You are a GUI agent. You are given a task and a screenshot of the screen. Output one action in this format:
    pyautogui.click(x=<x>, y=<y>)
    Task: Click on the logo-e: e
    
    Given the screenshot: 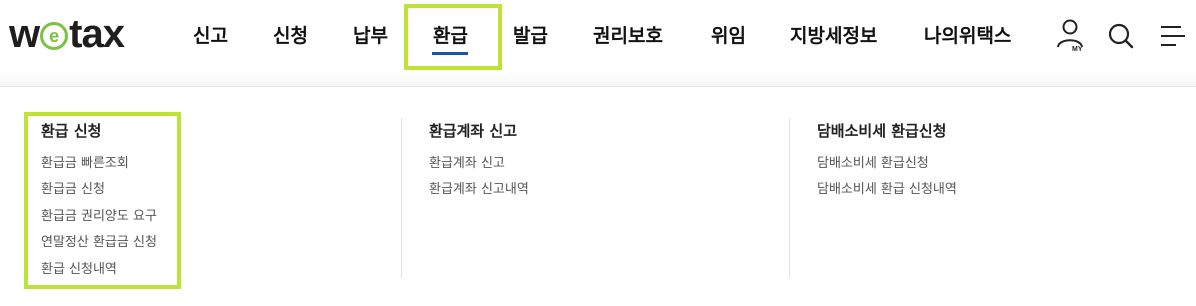 What is the action you would take?
    pyautogui.click(x=54, y=36)
    